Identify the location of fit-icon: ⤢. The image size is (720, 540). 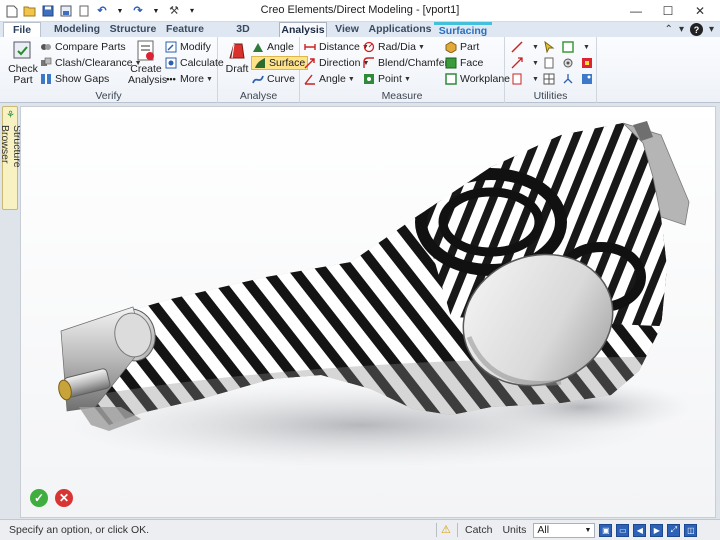
(674, 530).